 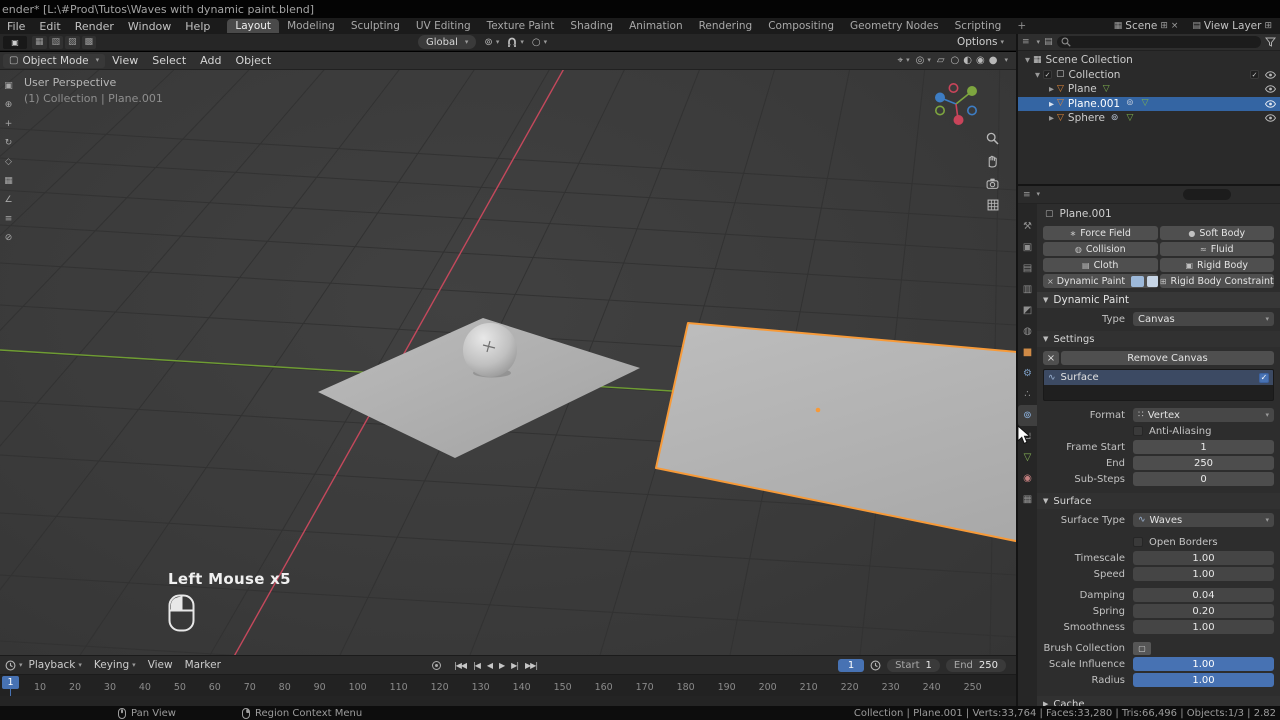 What do you see at coordinates (9, 105) in the screenshot?
I see `tool-cursor-icon: ⊕` at bounding box center [9, 105].